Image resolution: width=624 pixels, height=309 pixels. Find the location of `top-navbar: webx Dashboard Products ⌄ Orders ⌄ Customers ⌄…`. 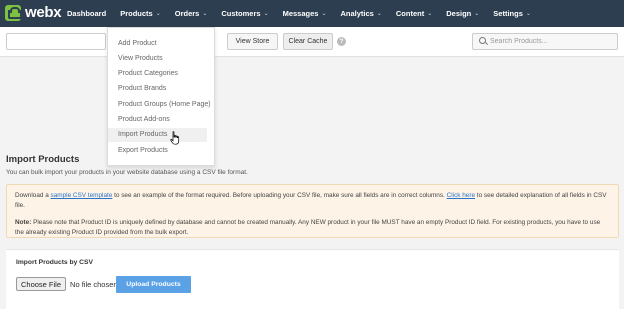

top-navbar: webx Dashboard Products ⌄ Orders ⌄ Customers ⌄… is located at coordinates (312, 13).